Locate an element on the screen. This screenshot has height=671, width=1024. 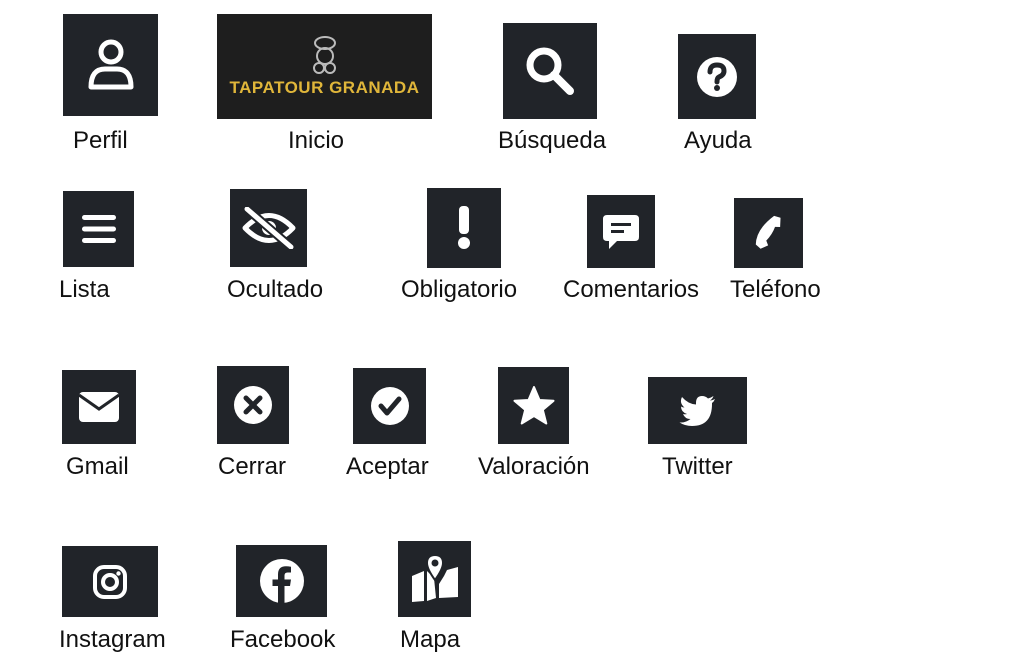
chef-mascot-icon is located at coordinates (324, 54).